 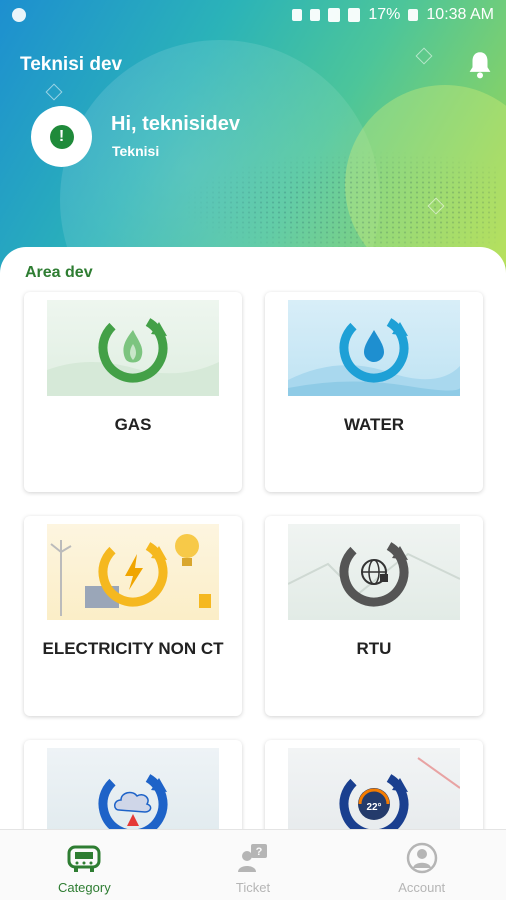 What do you see at coordinates (334, 15) in the screenshot?
I see `wifi-icon` at bounding box center [334, 15].